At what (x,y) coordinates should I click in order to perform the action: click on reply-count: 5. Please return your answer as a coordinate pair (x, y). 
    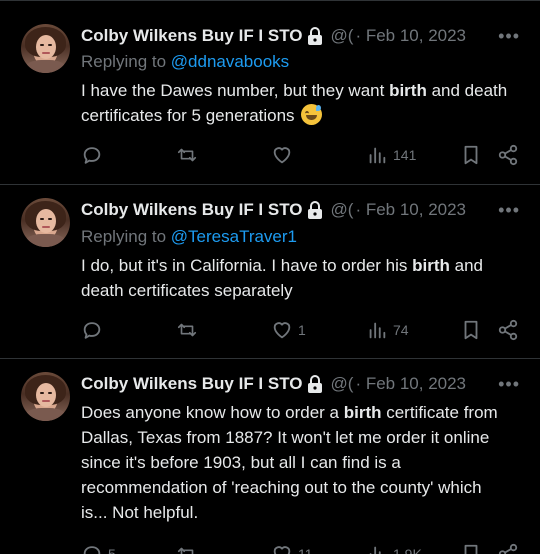
    Looking at the image, I should click on (112, 550).